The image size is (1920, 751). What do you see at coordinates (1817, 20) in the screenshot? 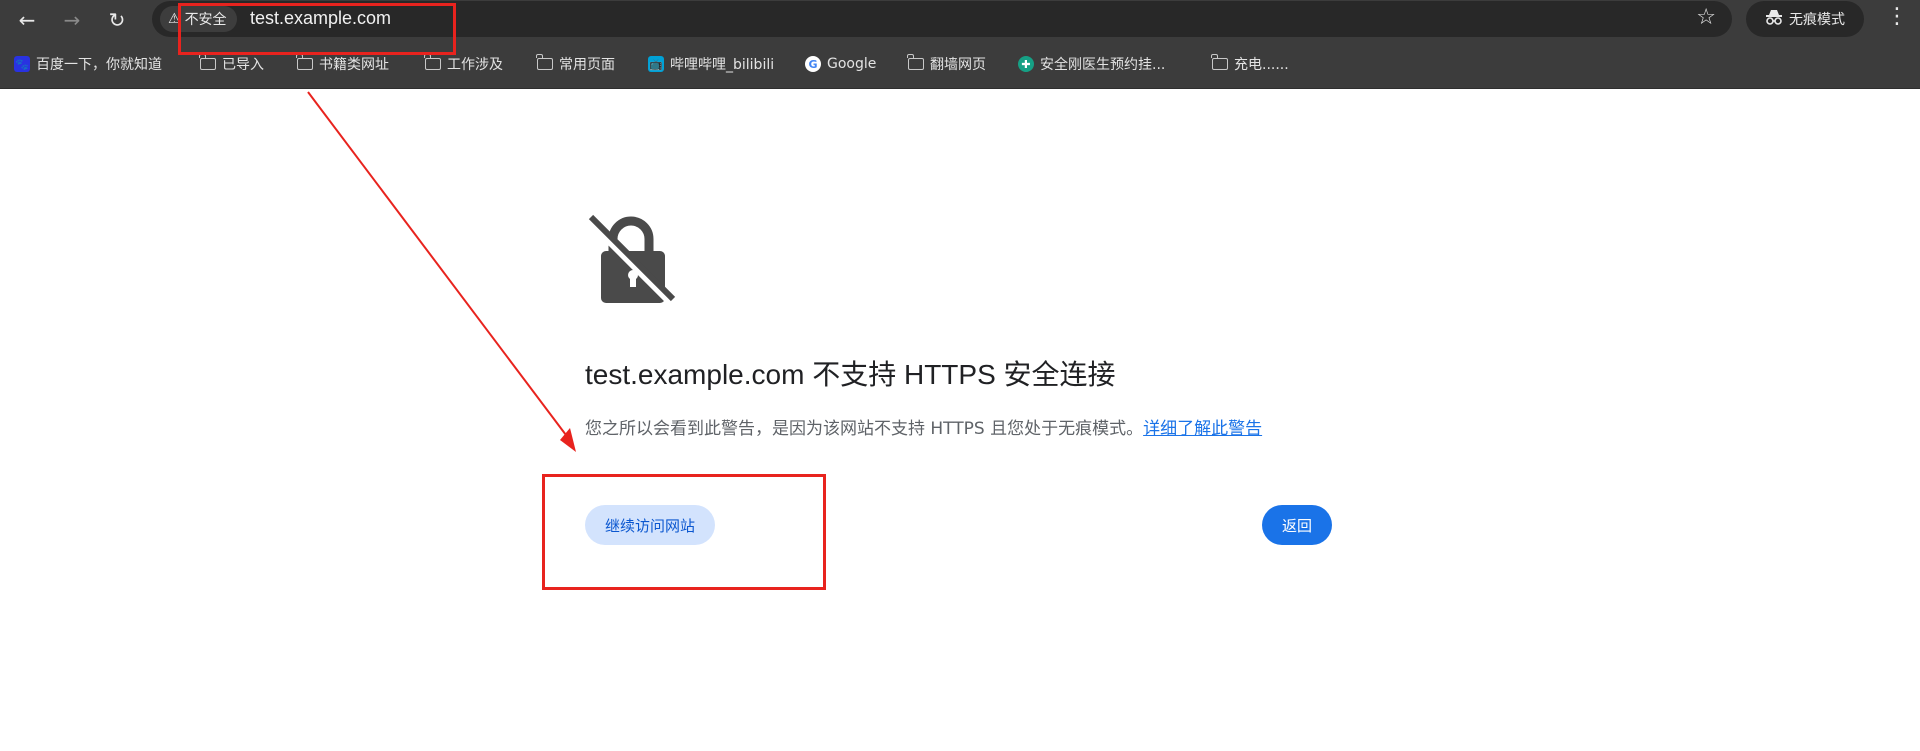
I see `incognito-label: 无痕模式` at bounding box center [1817, 20].